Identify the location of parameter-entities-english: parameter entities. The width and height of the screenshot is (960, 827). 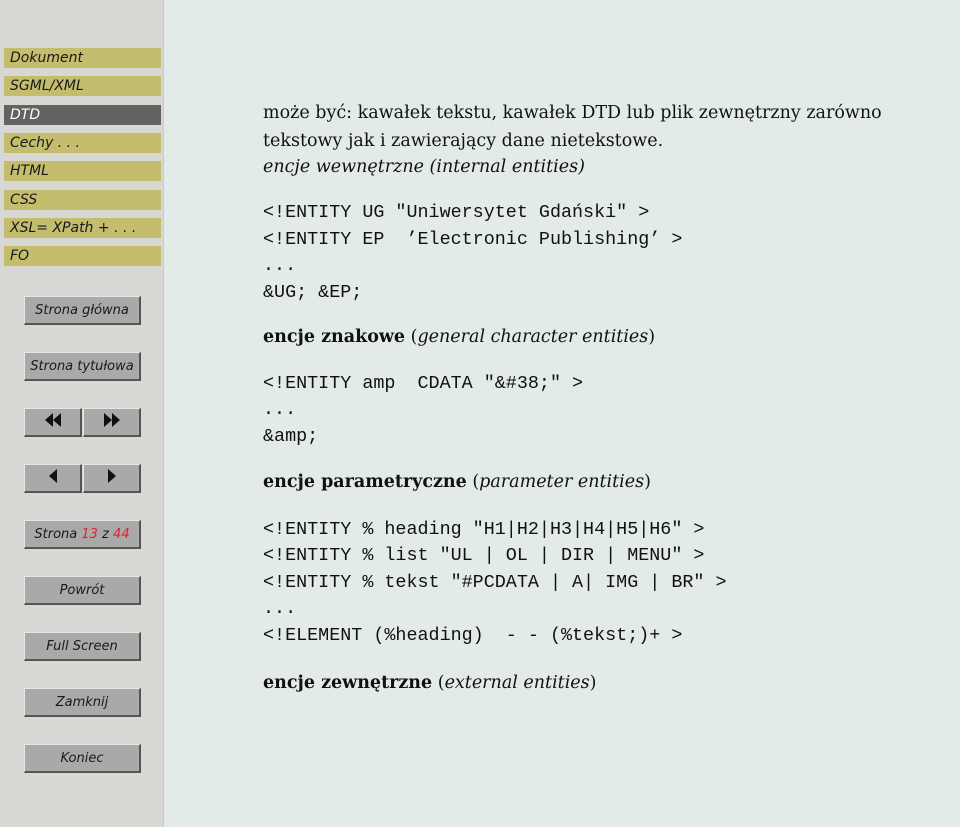
(562, 482).